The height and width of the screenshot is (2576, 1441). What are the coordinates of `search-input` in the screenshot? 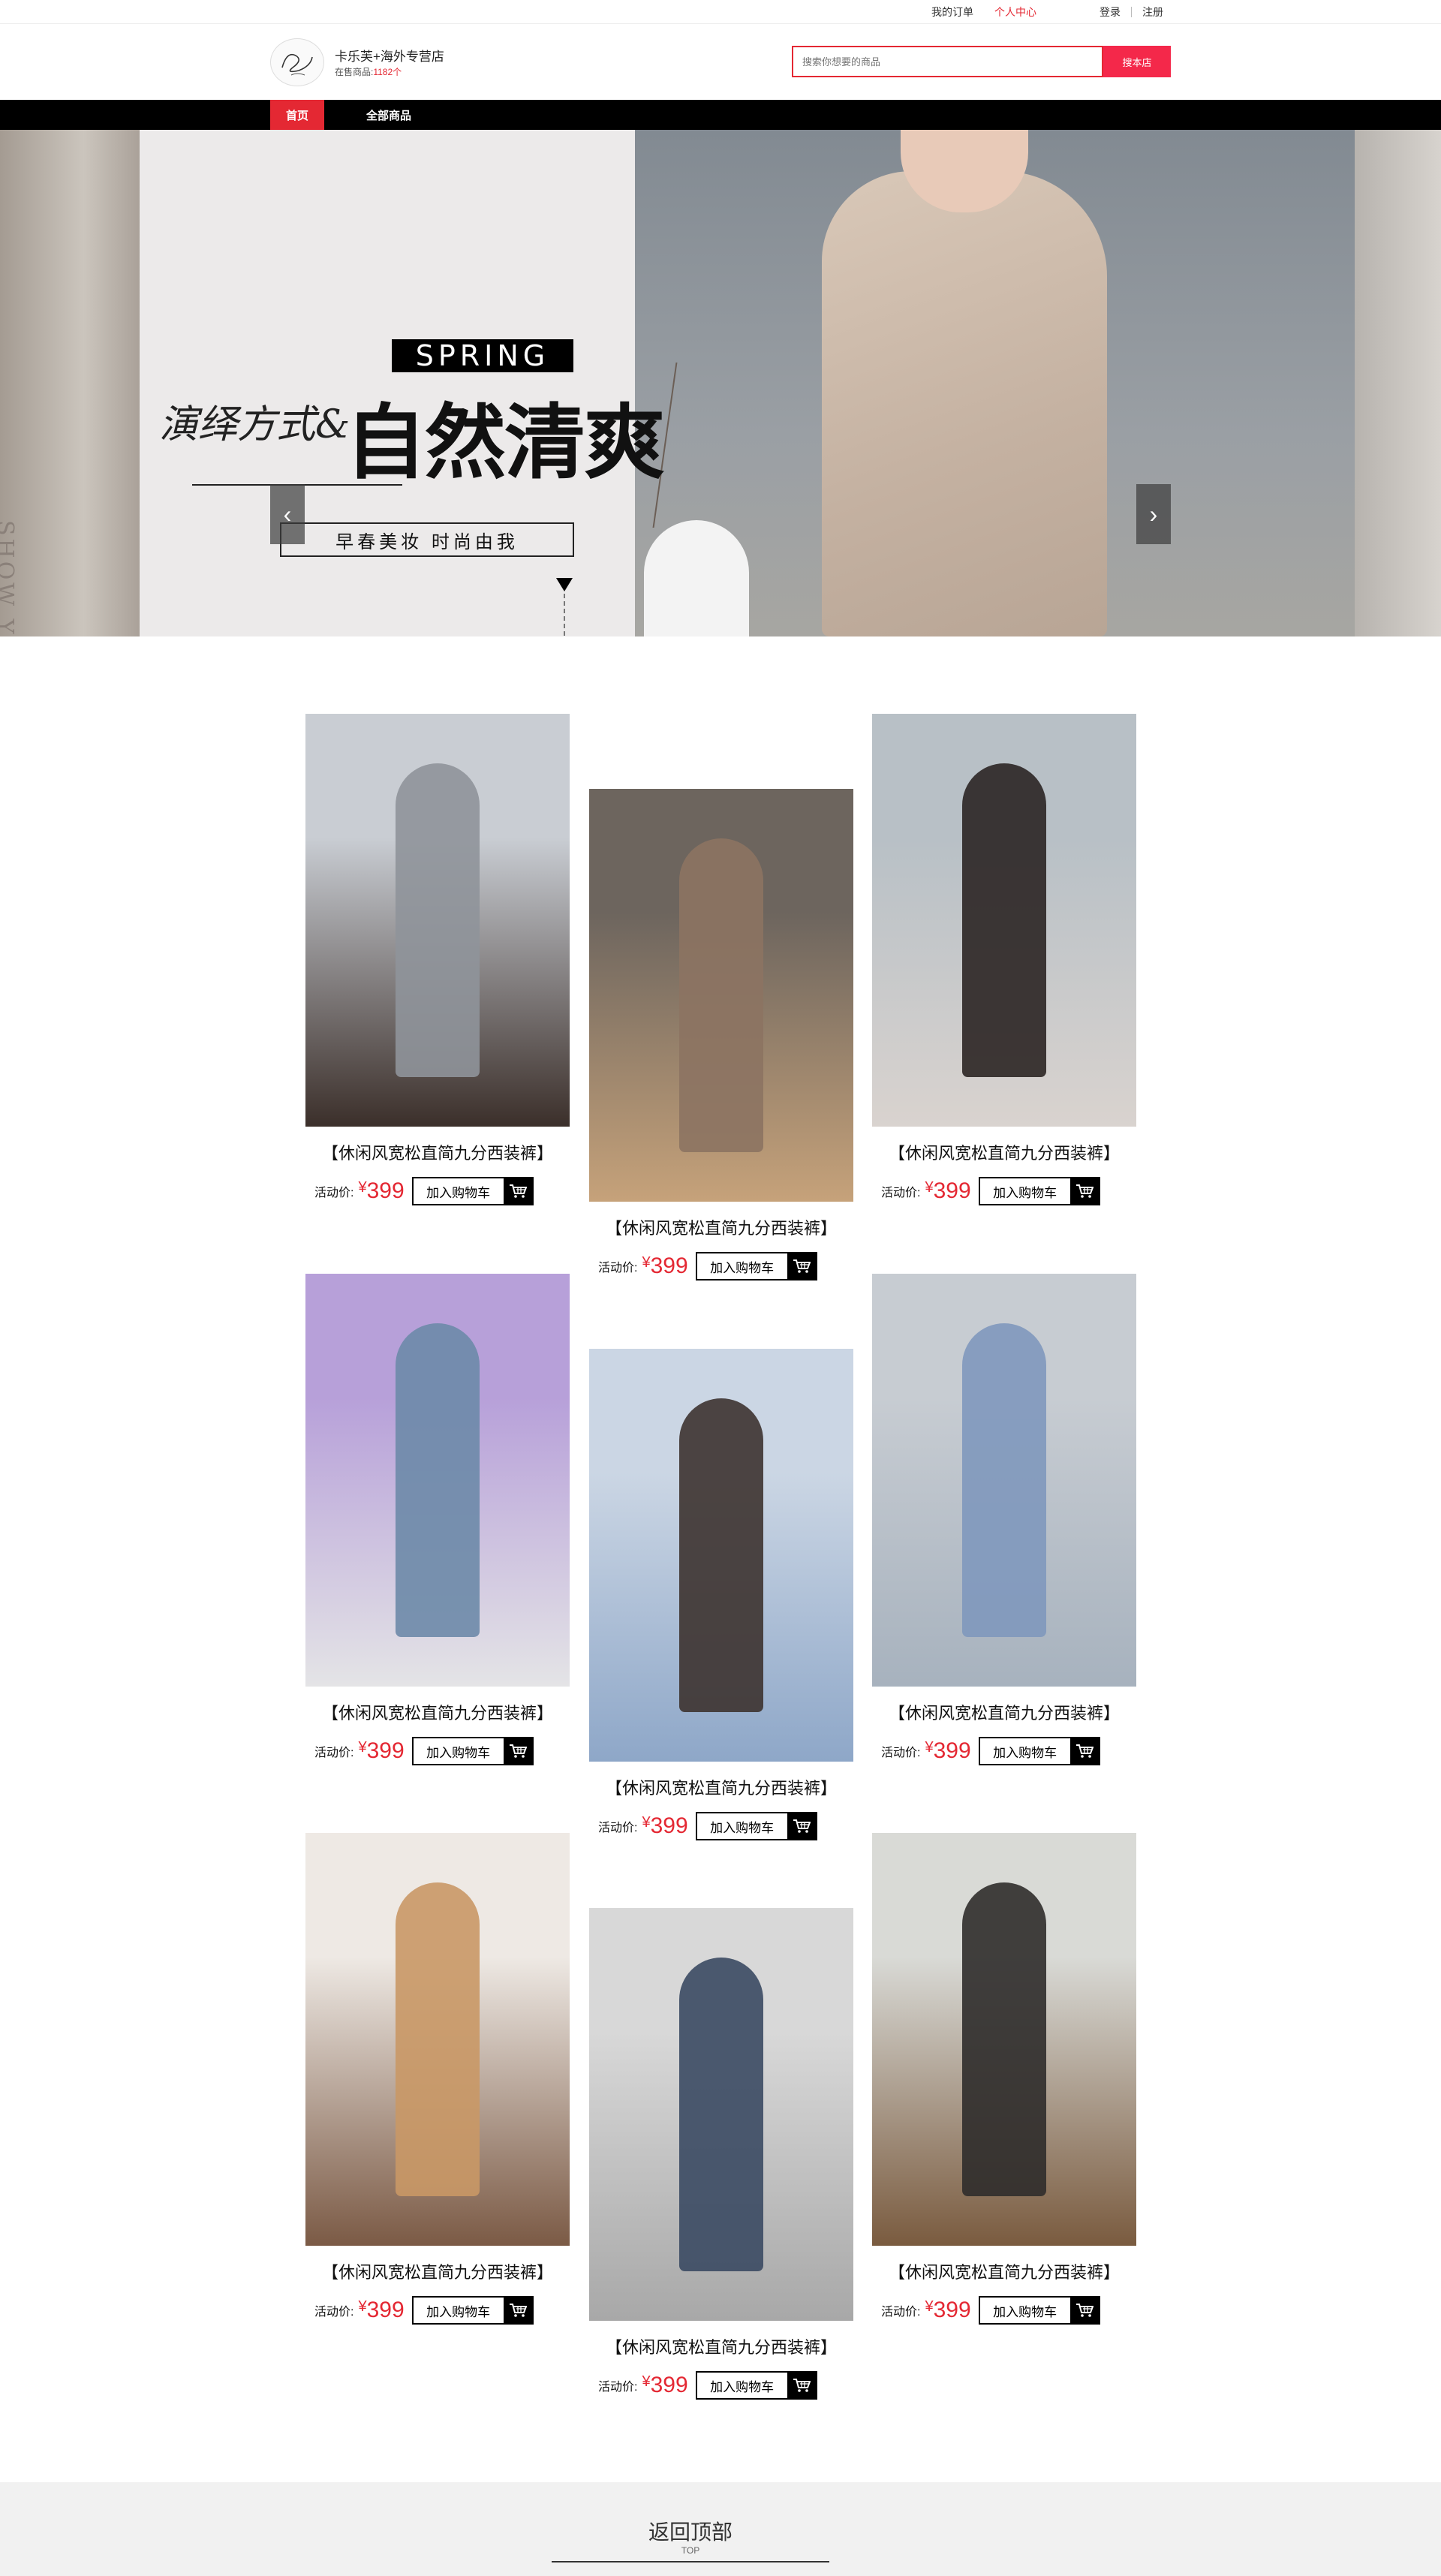 It's located at (947, 62).